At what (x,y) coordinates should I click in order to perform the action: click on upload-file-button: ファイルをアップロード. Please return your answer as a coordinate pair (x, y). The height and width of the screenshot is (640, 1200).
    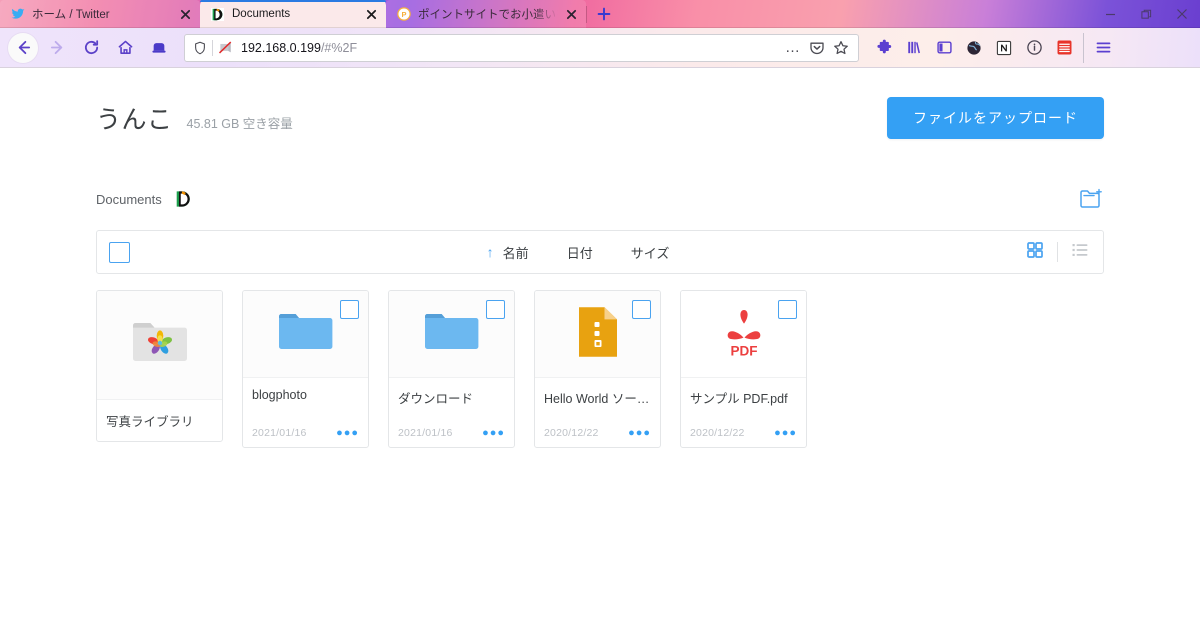
    Looking at the image, I should click on (995, 118).